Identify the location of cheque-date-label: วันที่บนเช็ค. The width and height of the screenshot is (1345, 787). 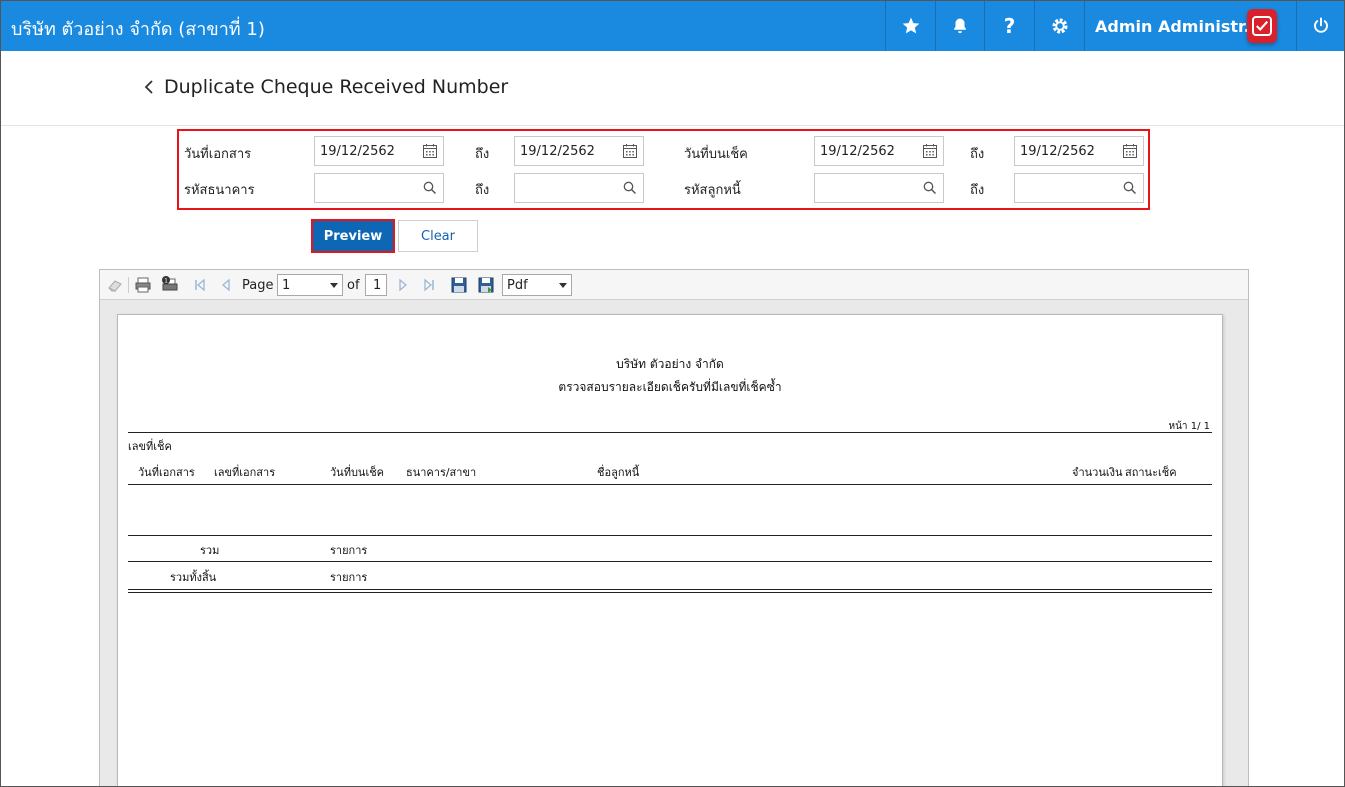
(716, 154).